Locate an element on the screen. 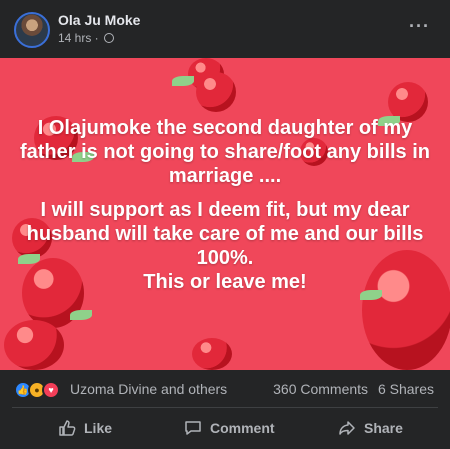  reactors-text: Uzoma Divine and others is located at coordinates (148, 389).